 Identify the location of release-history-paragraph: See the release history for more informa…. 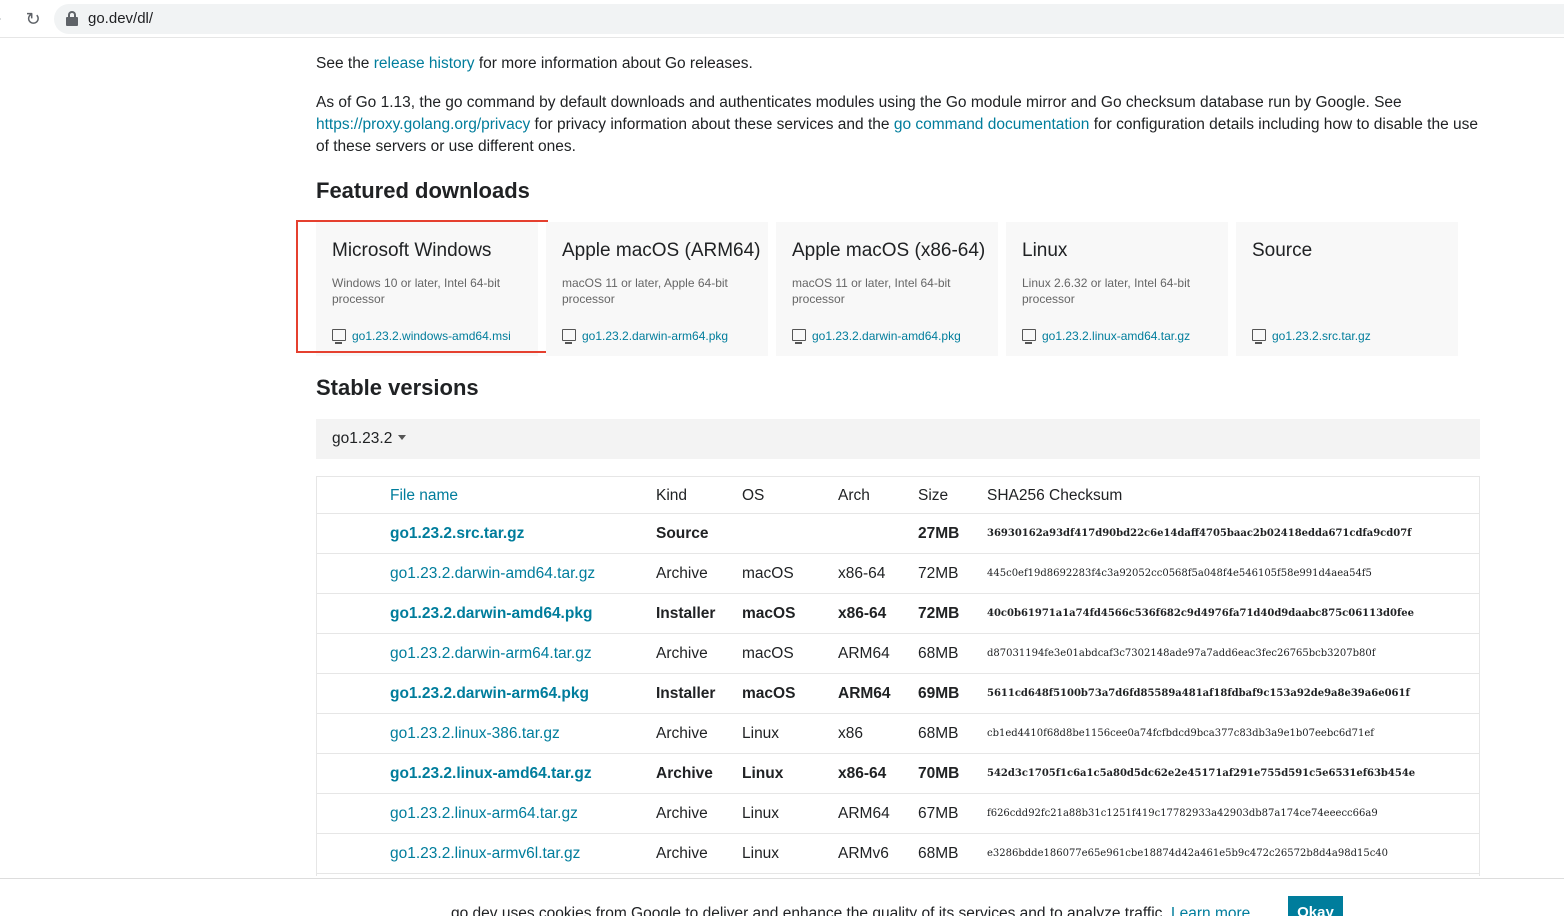
(898, 64).